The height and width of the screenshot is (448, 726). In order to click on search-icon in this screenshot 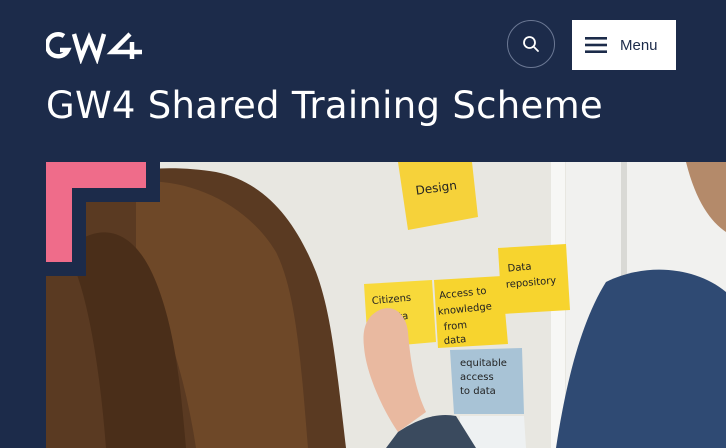, I will do `click(531, 44)`.